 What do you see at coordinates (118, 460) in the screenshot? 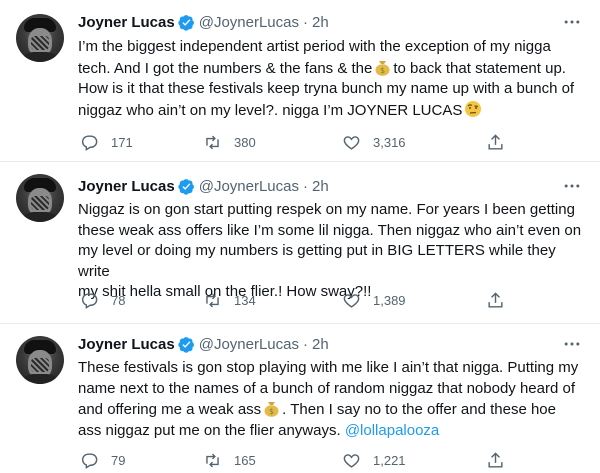
I see `reply-count: 79` at bounding box center [118, 460].